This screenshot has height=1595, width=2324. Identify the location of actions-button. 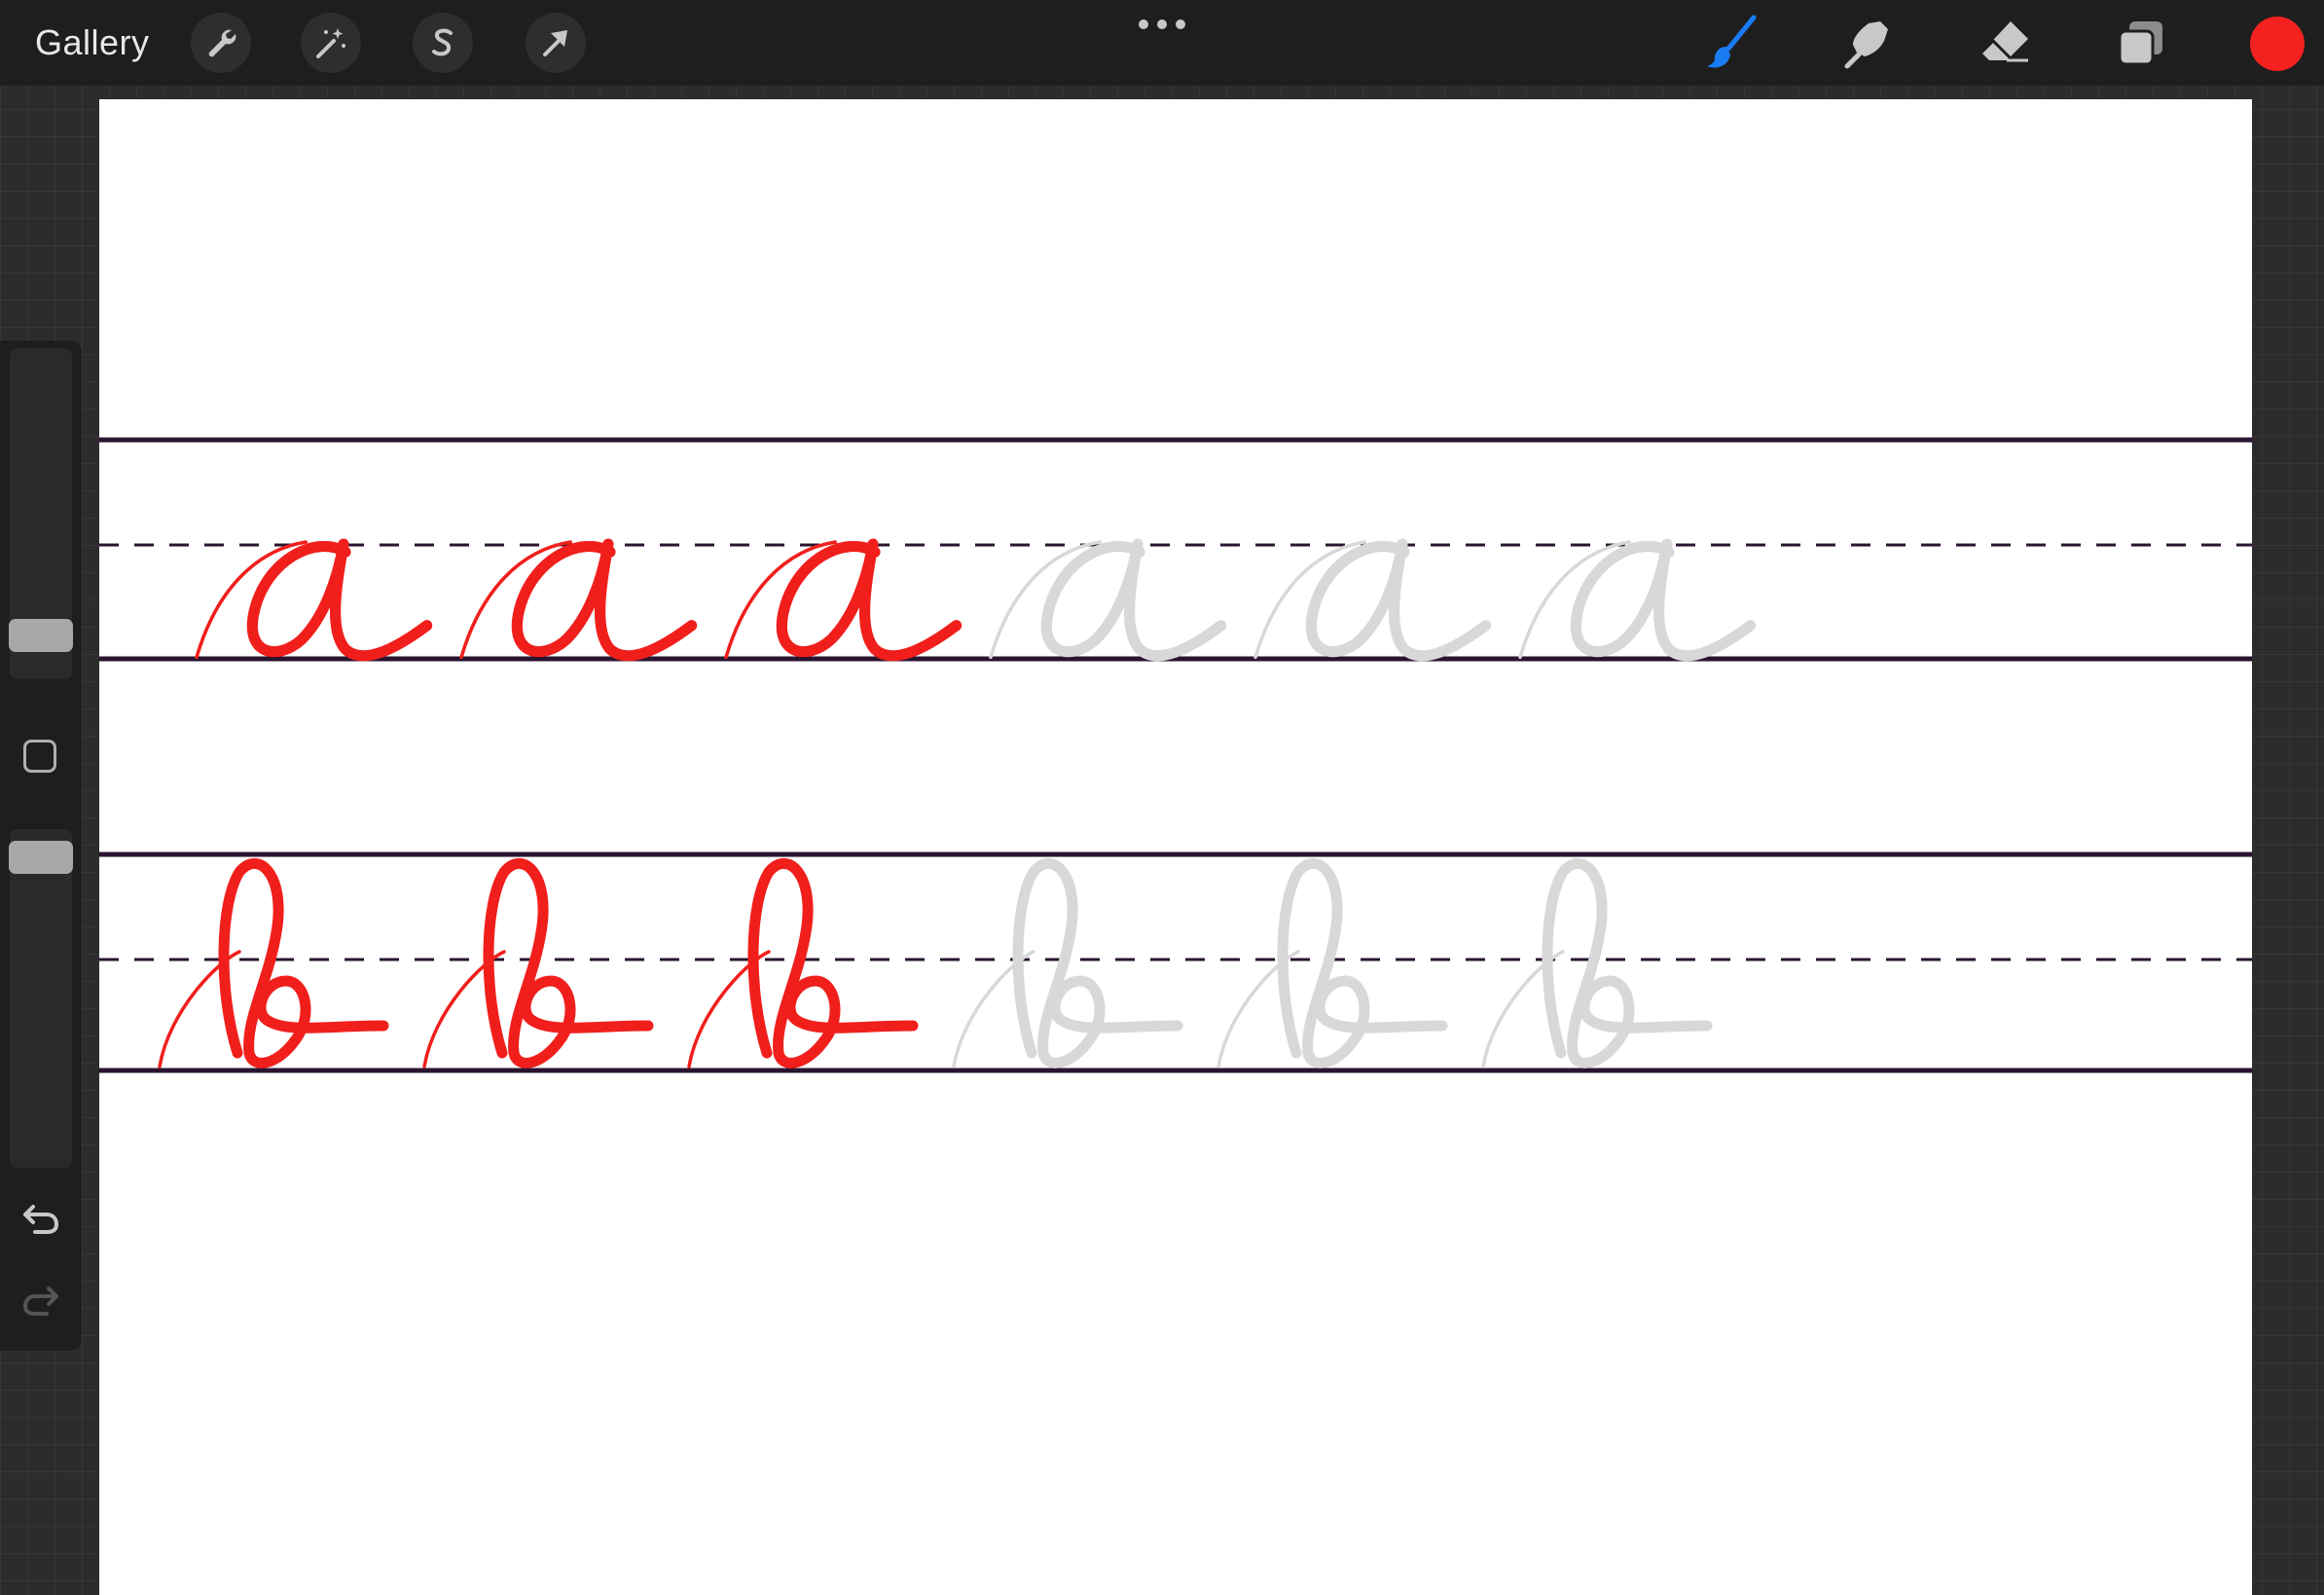
(221, 43).